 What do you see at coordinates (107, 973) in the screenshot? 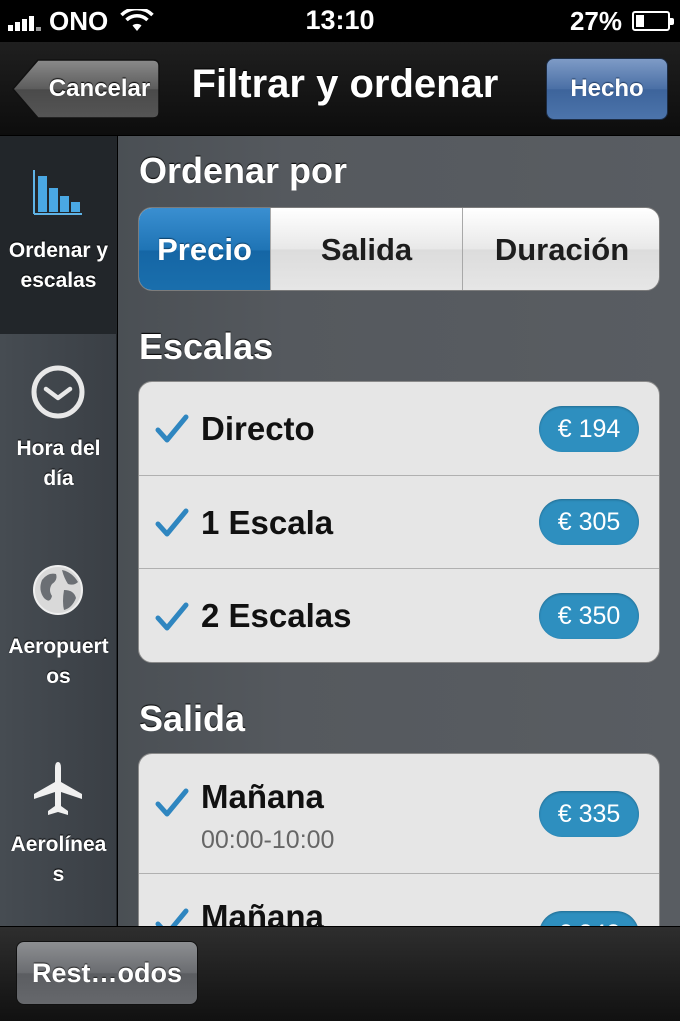
I see `reset-all-button: Rest…odos` at bounding box center [107, 973].